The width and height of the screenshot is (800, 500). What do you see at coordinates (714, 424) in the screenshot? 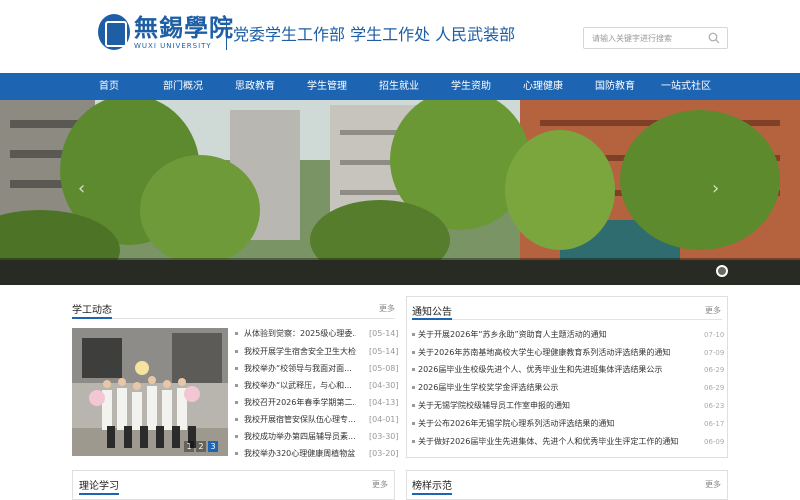
I see `notice-item-date: 06-17` at bounding box center [714, 424].